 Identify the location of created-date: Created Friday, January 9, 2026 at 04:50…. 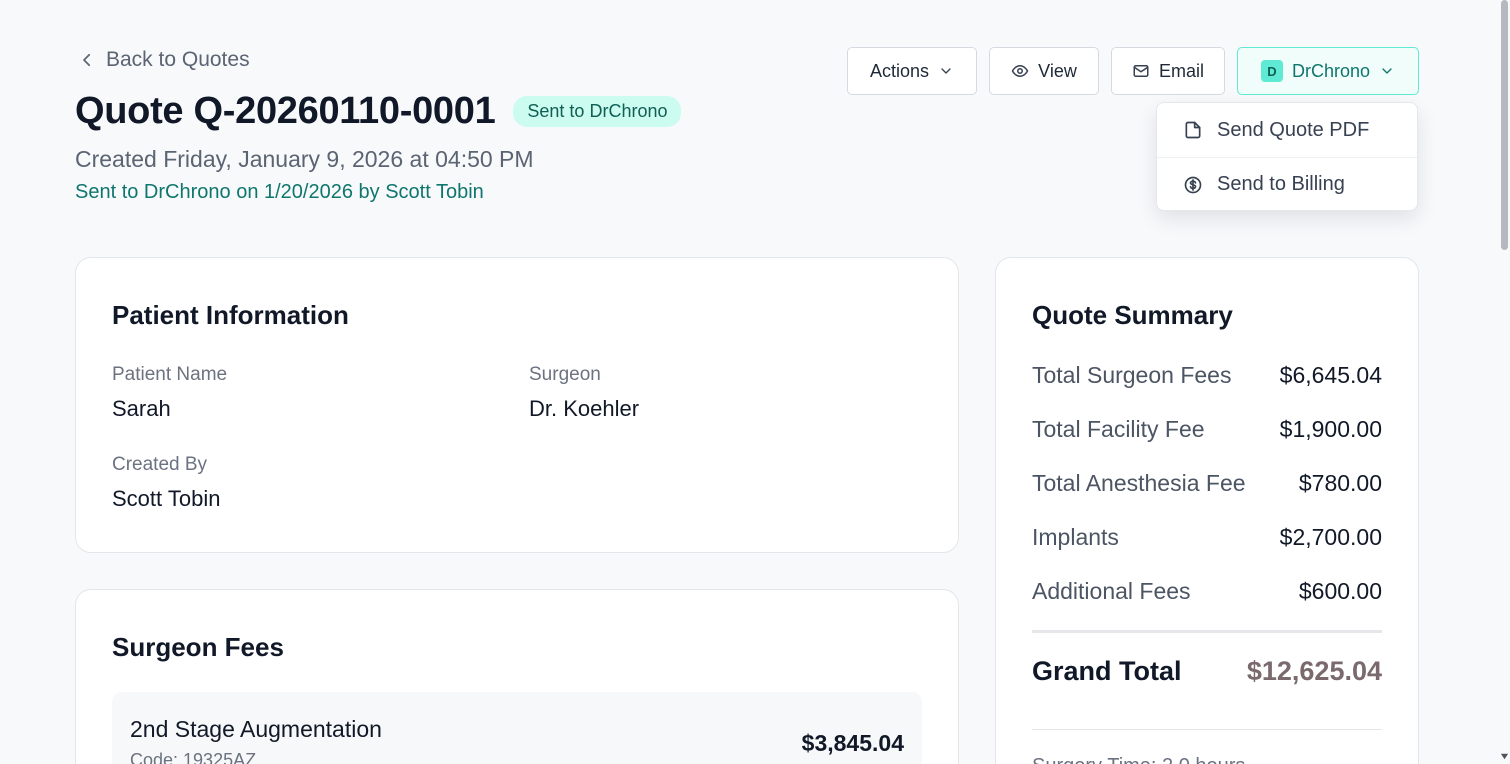
(304, 159).